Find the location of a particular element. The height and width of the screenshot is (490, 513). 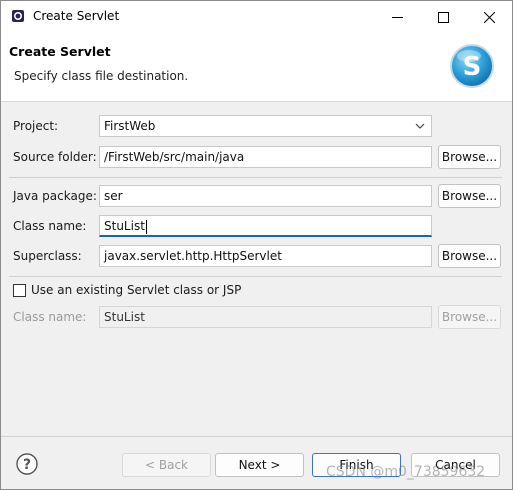

svg-text: S is located at coordinates (472, 67).